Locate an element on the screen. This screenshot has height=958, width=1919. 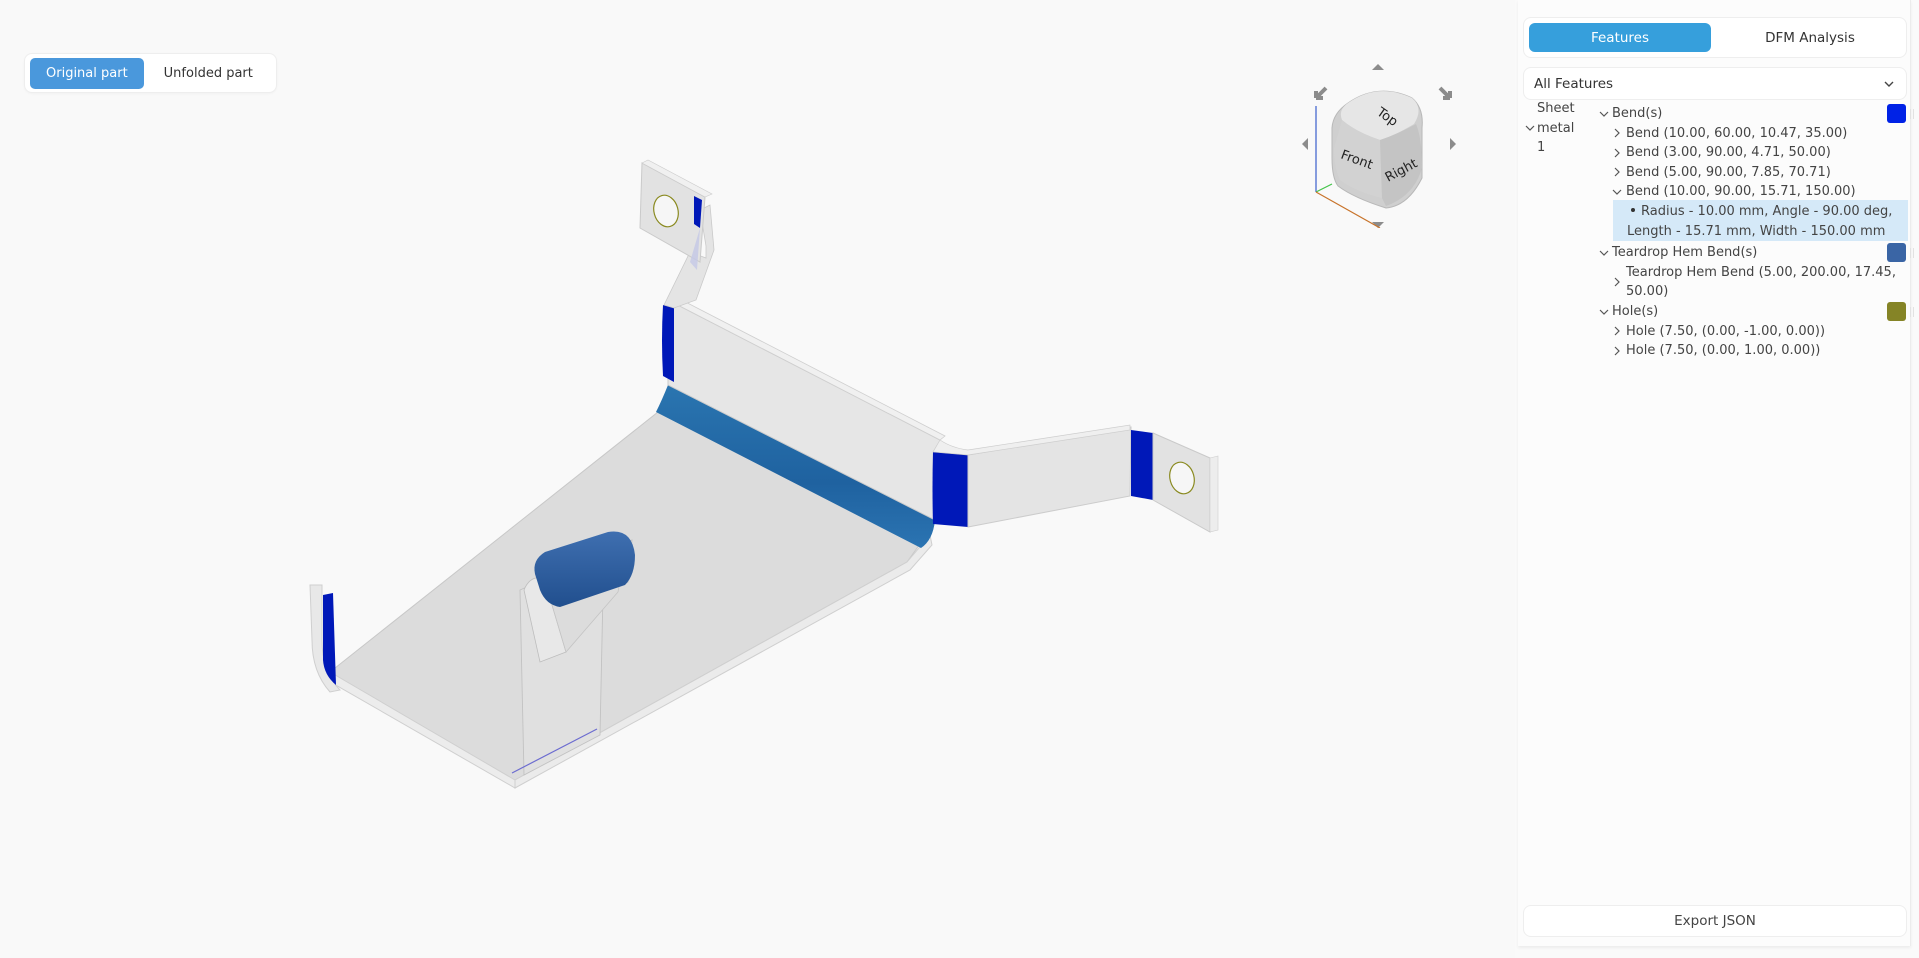
tree-root-sheet-metal-1: Sheet metal 1 is located at coordinates (1558, 128).